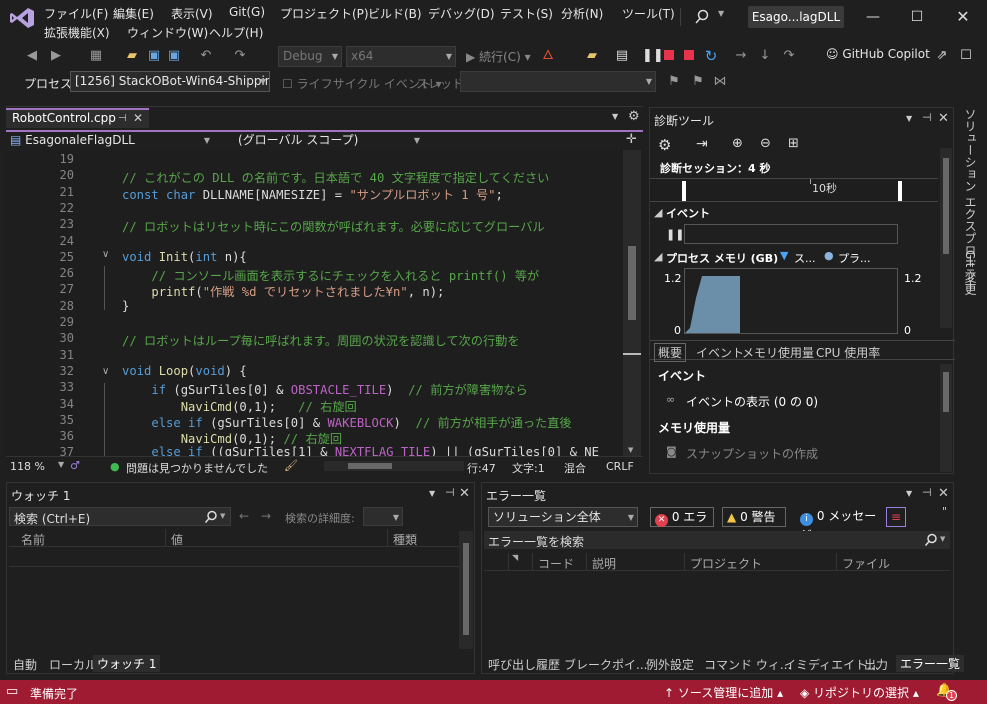  What do you see at coordinates (896, 517) in the screenshot?
I see `error-filter-icon: ≡` at bounding box center [896, 517].